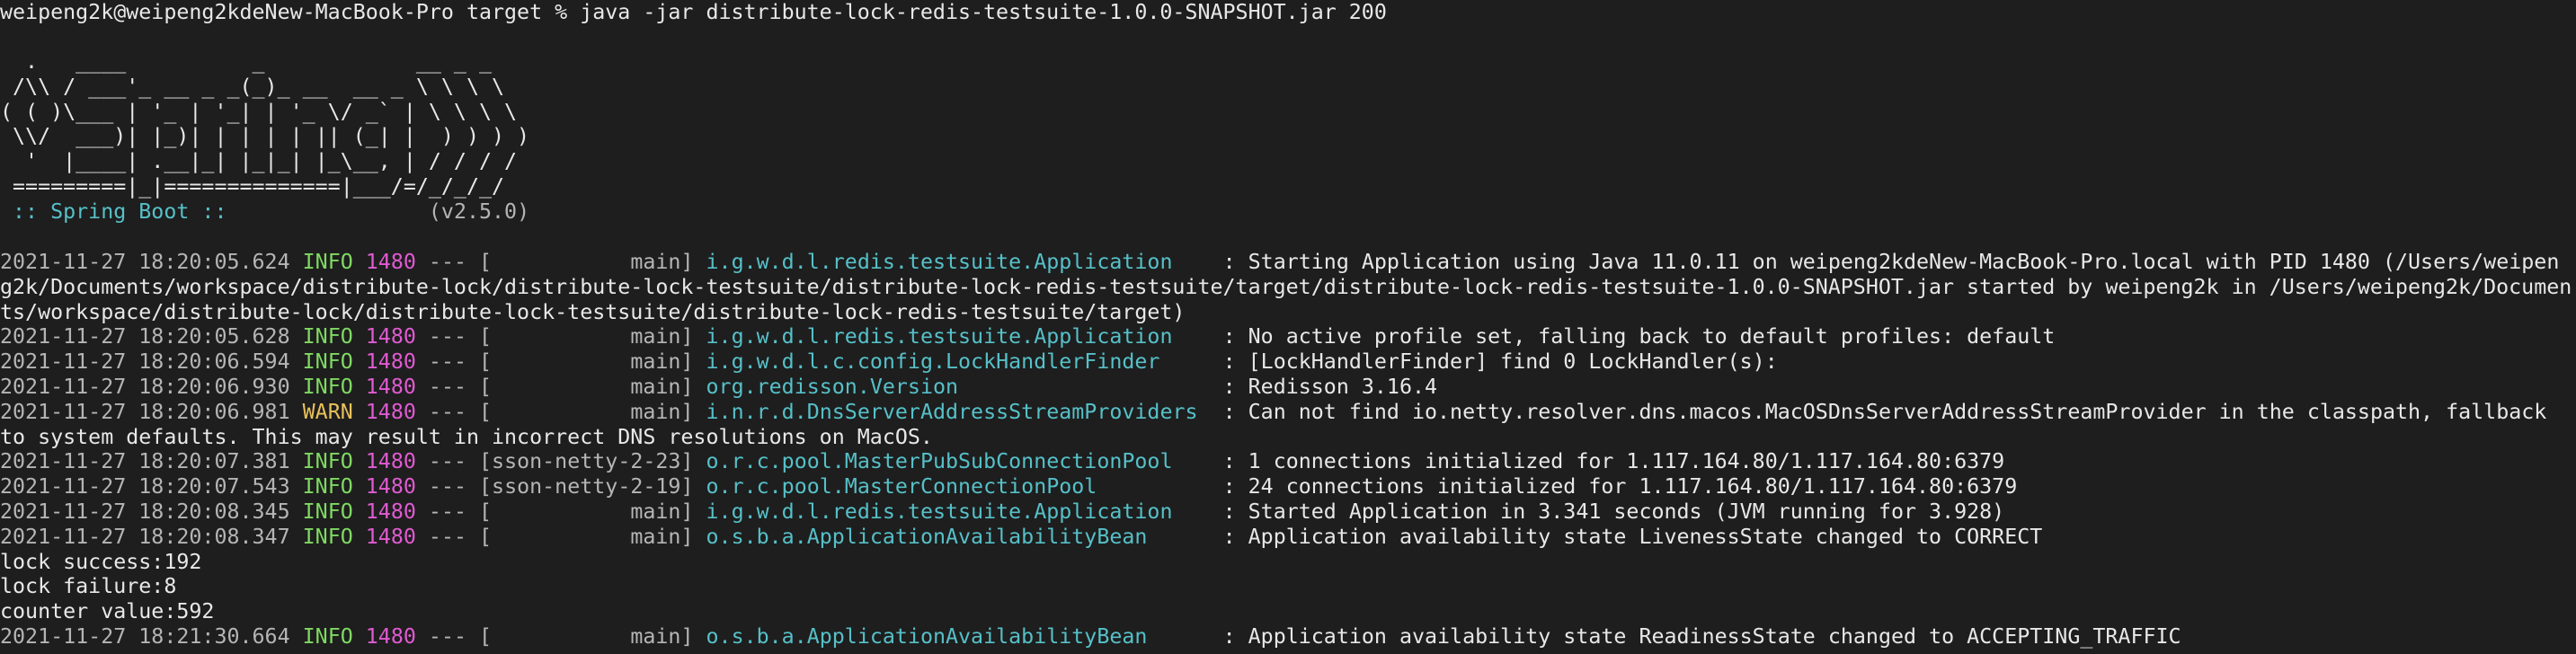 The image size is (2576, 654). What do you see at coordinates (265, 136) in the screenshot?
I see `ascii-banner-line: \\/ ___)| |_)| | | | | || (_| | ) ) ) )` at bounding box center [265, 136].